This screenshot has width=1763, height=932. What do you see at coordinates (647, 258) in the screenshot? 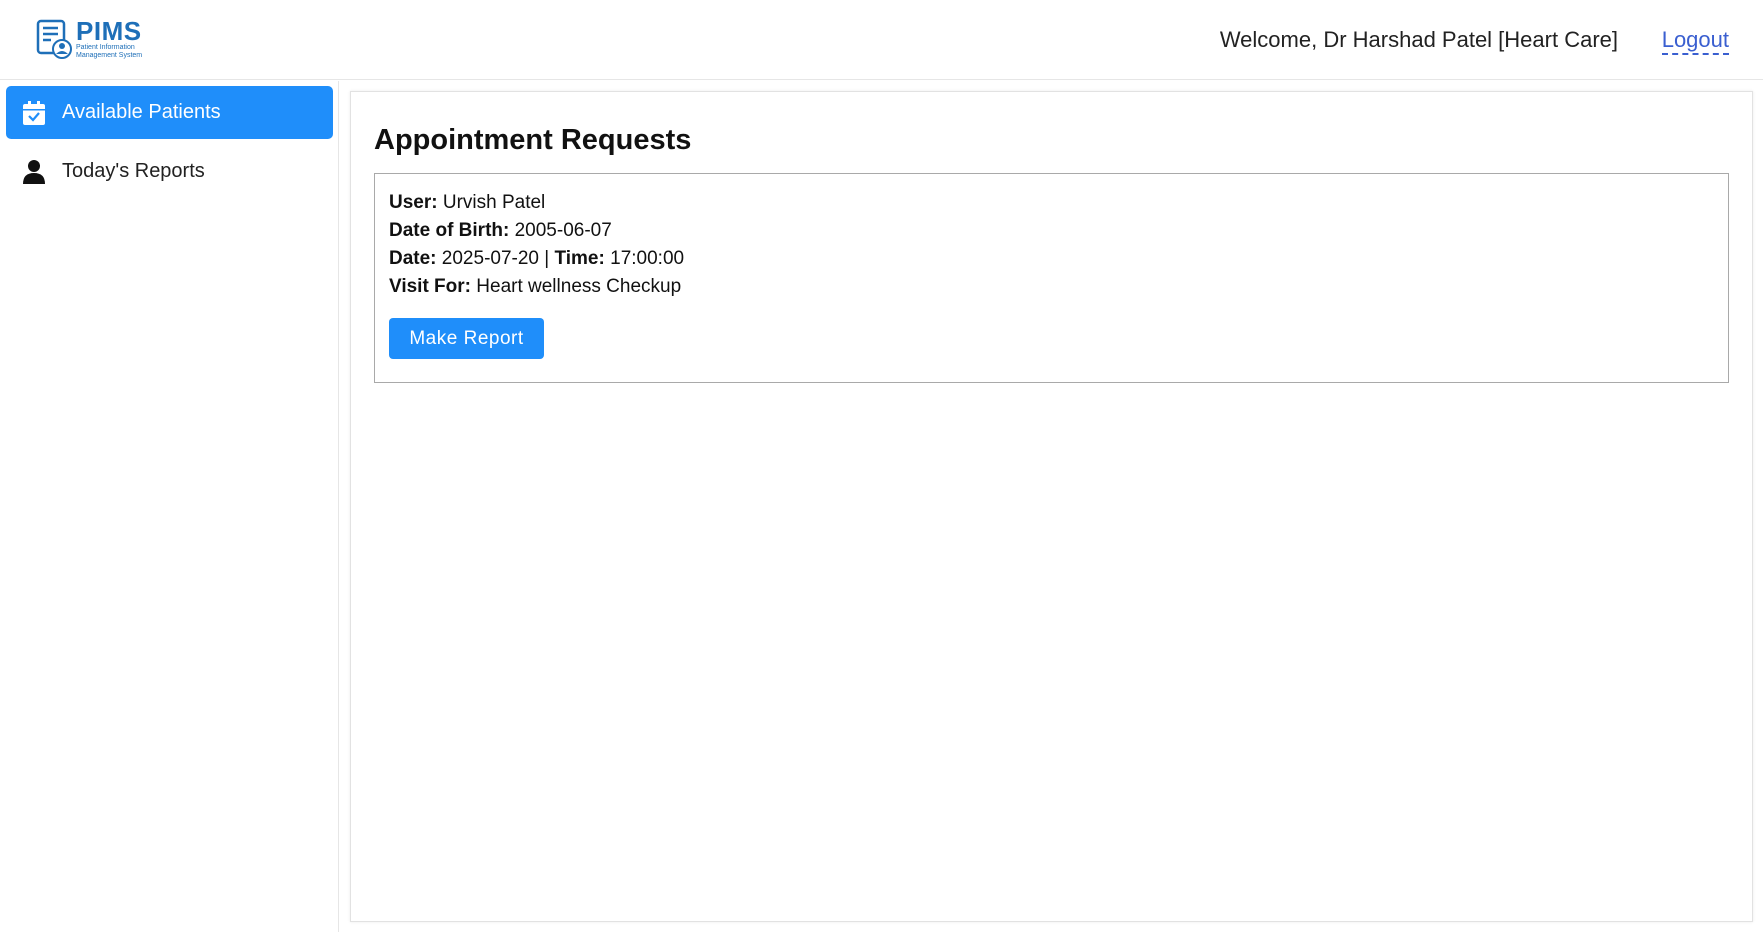
I see `time-value: 17:00:00` at bounding box center [647, 258].